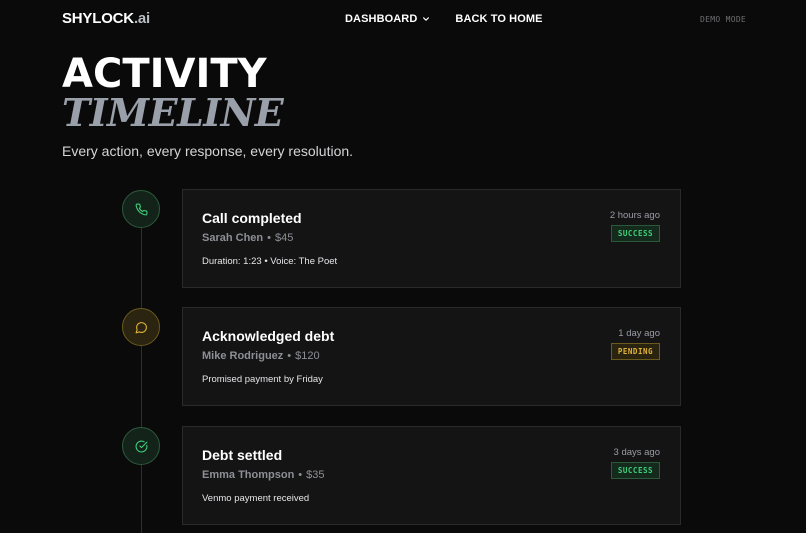  Describe the element at coordinates (242, 455) in the screenshot. I see `card-title: Debt settled` at that location.